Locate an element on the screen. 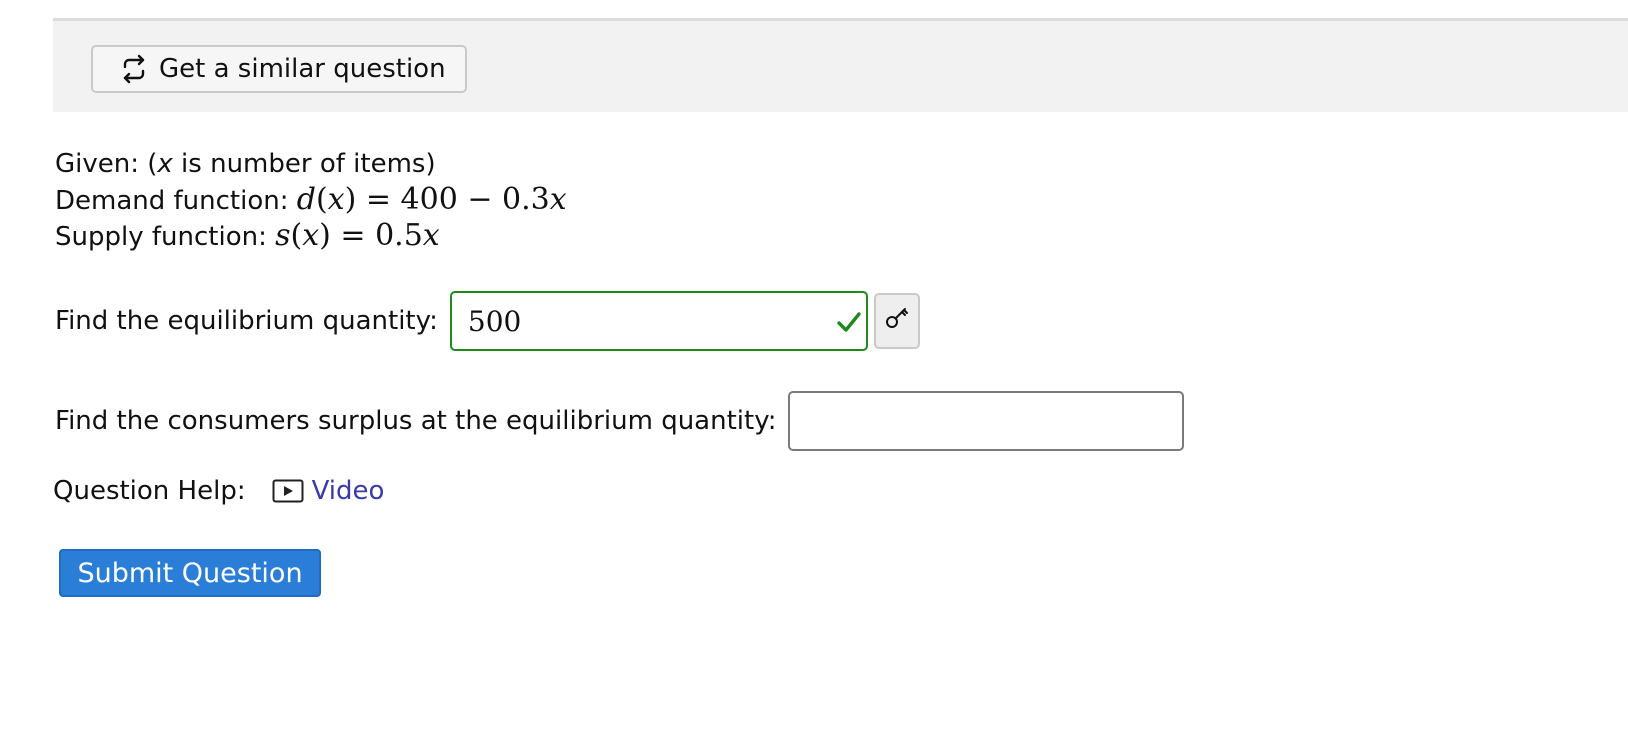 The width and height of the screenshot is (1628, 737). repeat-arrows-icon is located at coordinates (134, 69).